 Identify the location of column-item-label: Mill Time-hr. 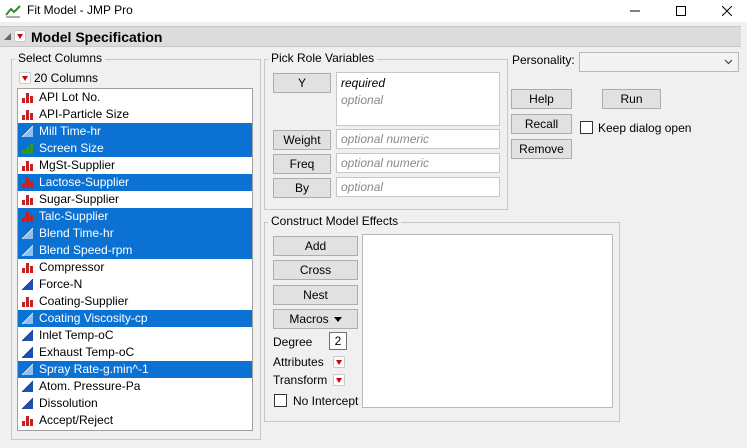
(70, 131).